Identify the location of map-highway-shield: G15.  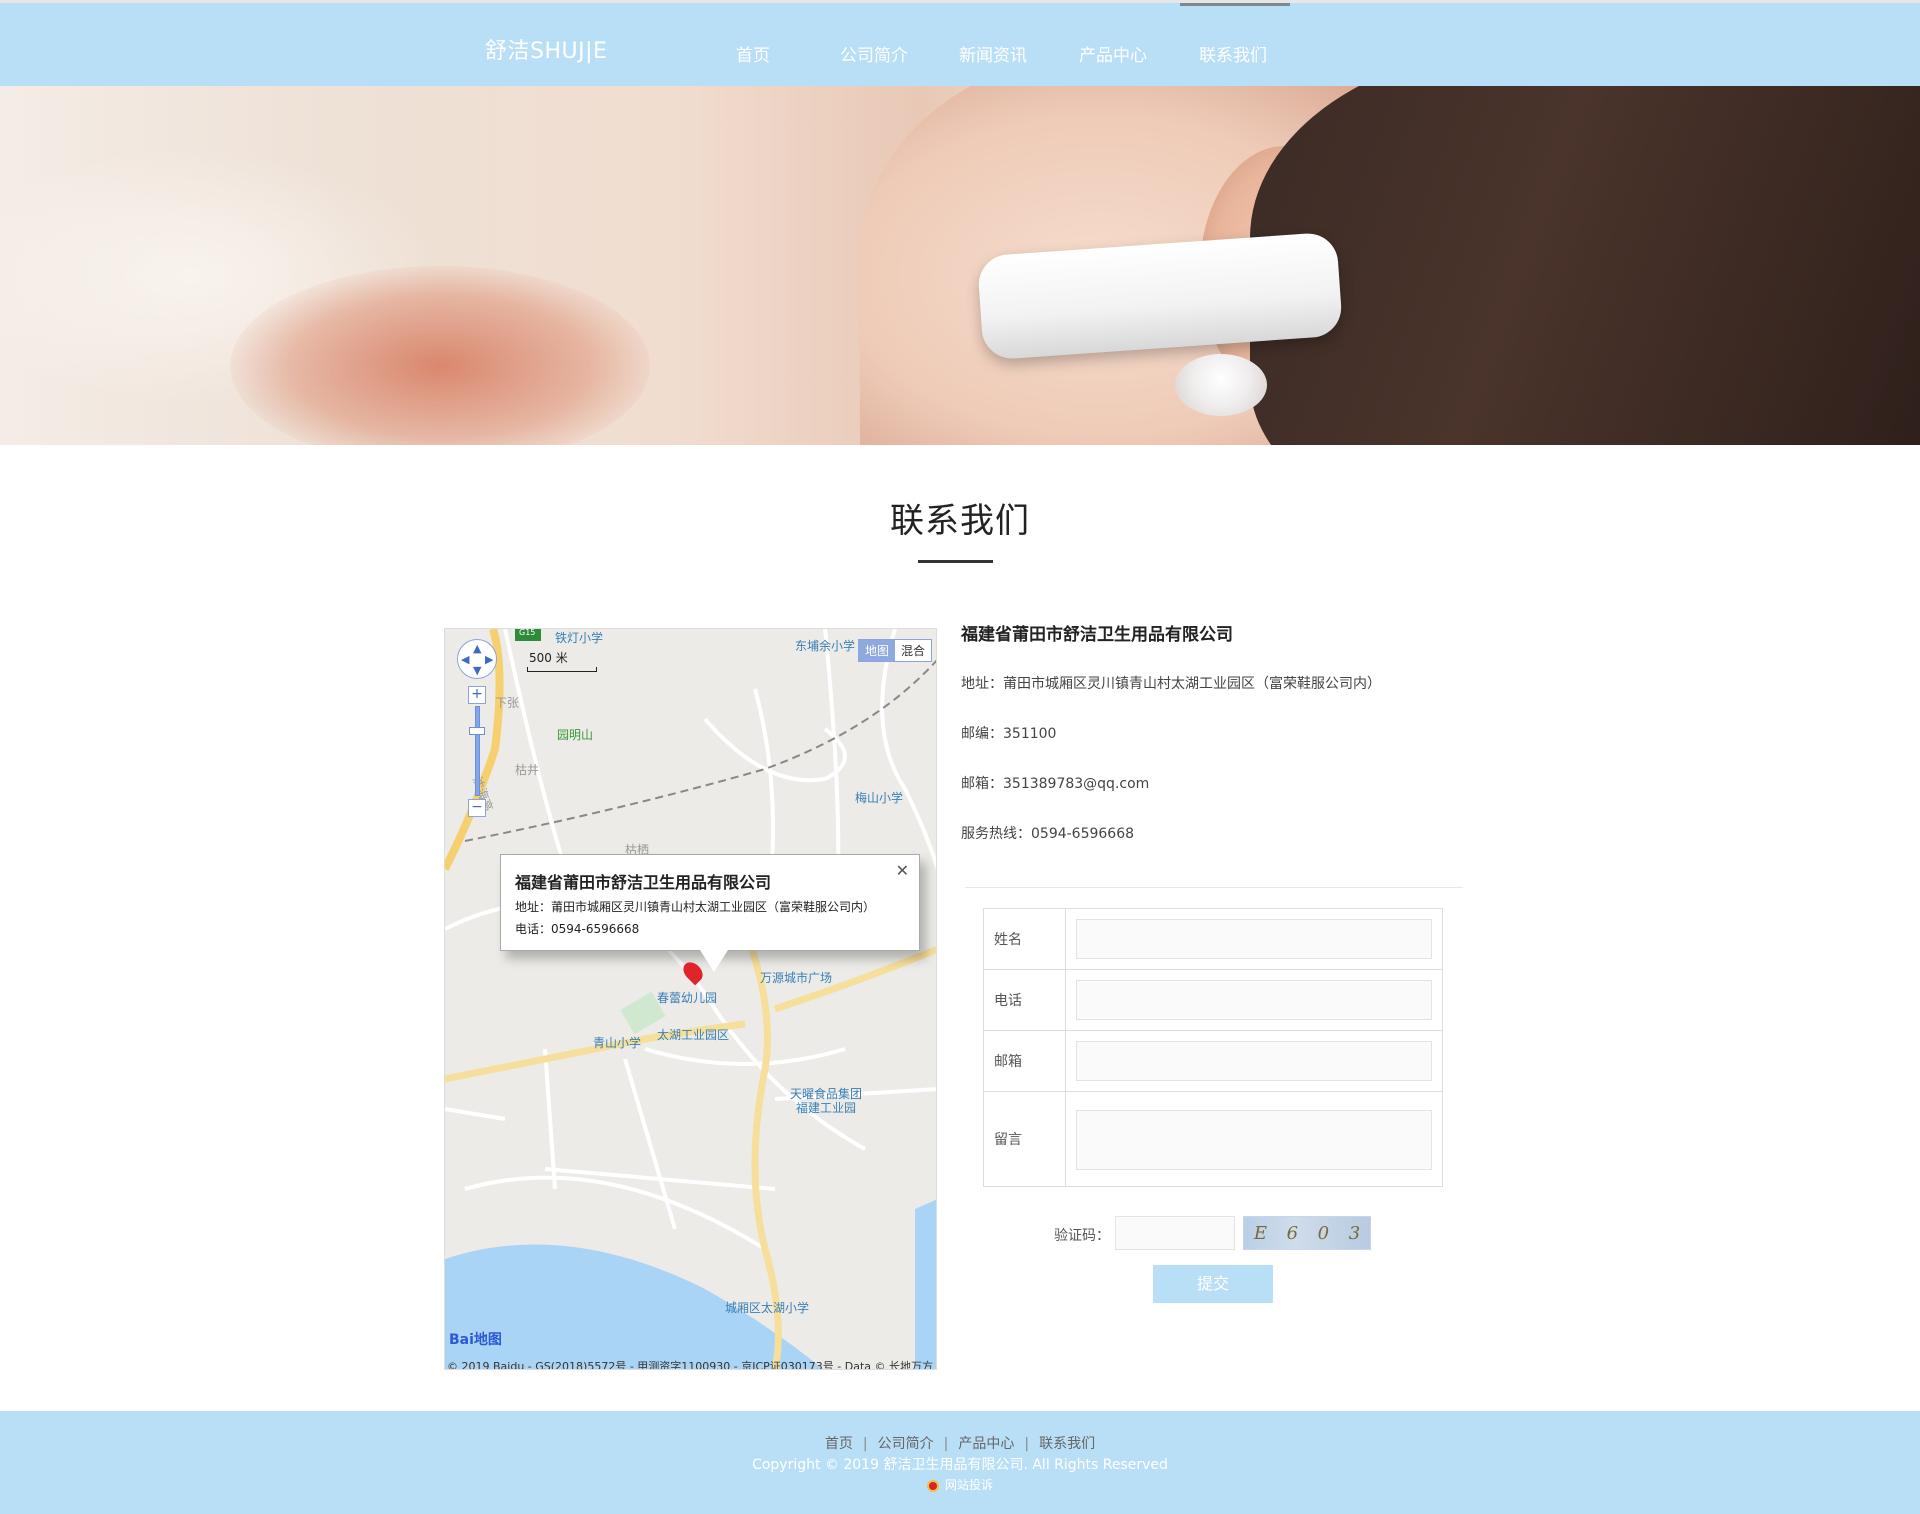
(527, 632).